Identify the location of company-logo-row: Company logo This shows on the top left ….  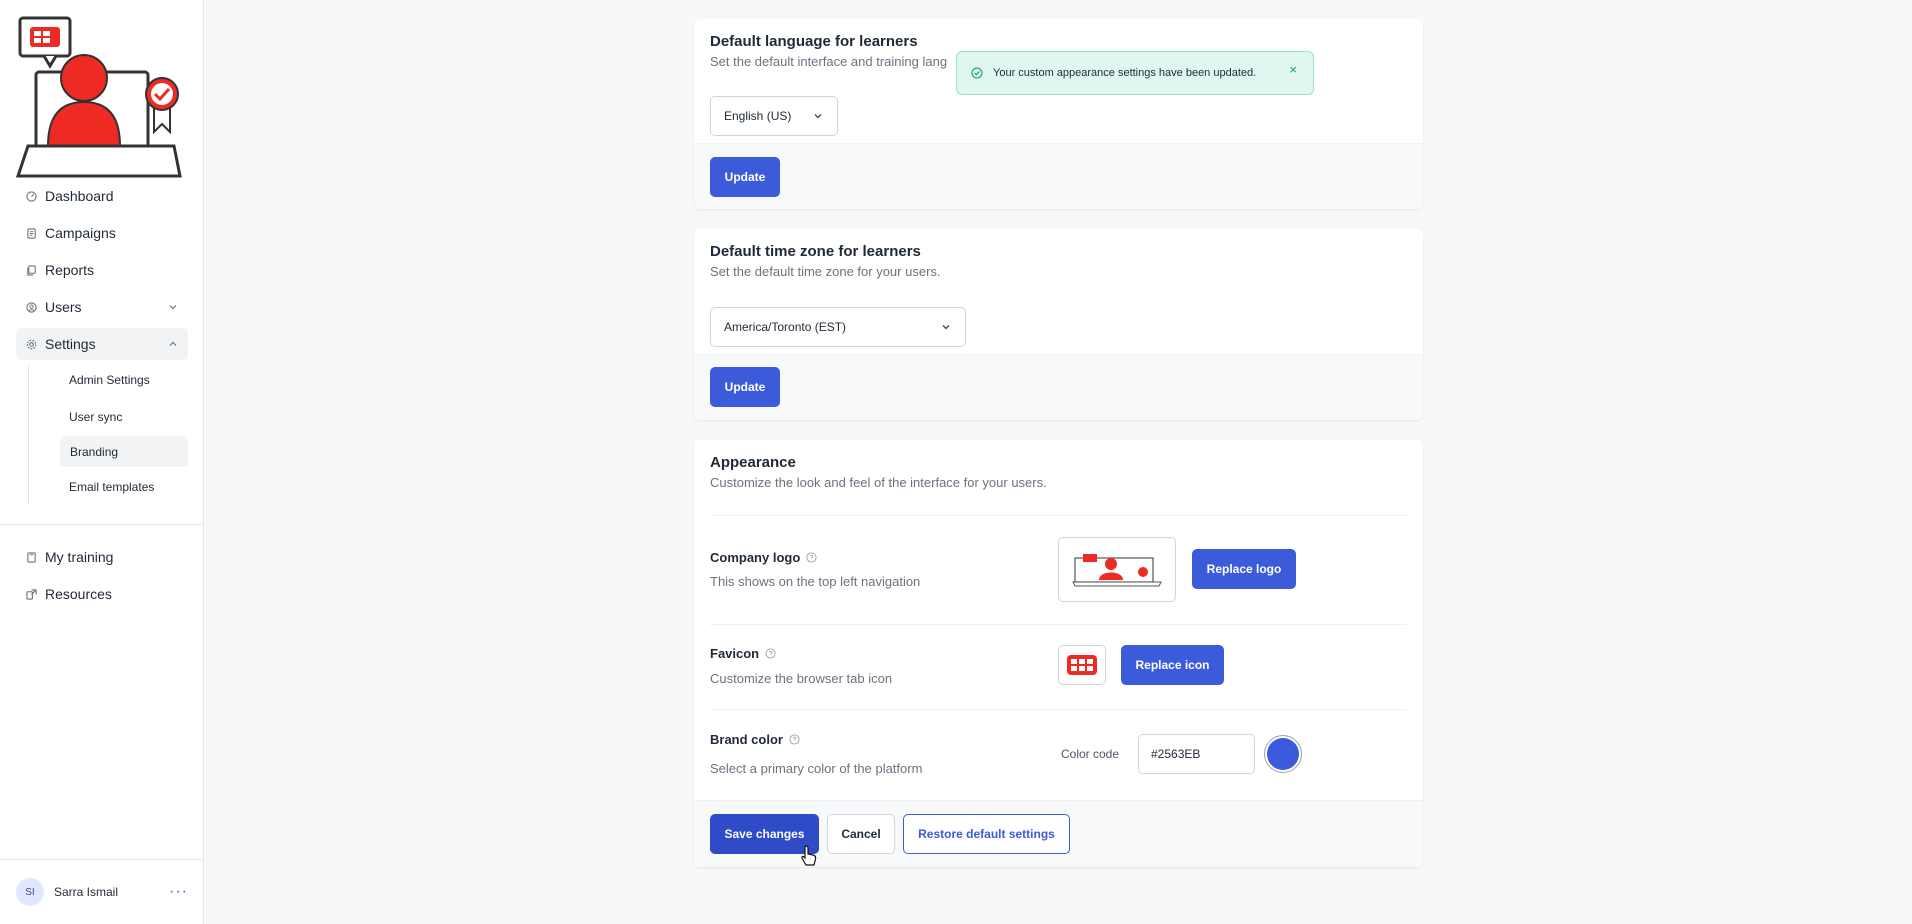
(1058, 569).